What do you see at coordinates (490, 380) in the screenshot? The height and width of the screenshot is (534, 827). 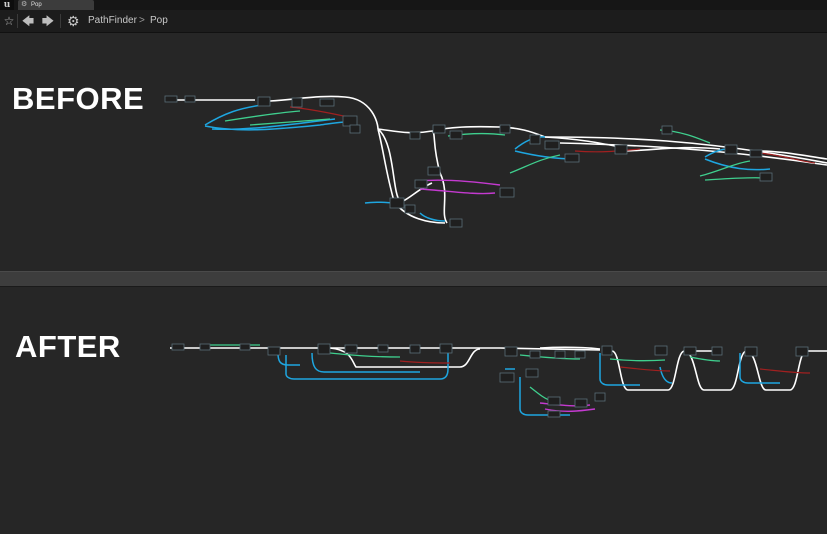 I see `graph-nodes` at bounding box center [490, 380].